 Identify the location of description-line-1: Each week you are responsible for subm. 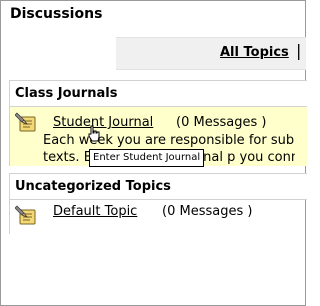
(169, 140).